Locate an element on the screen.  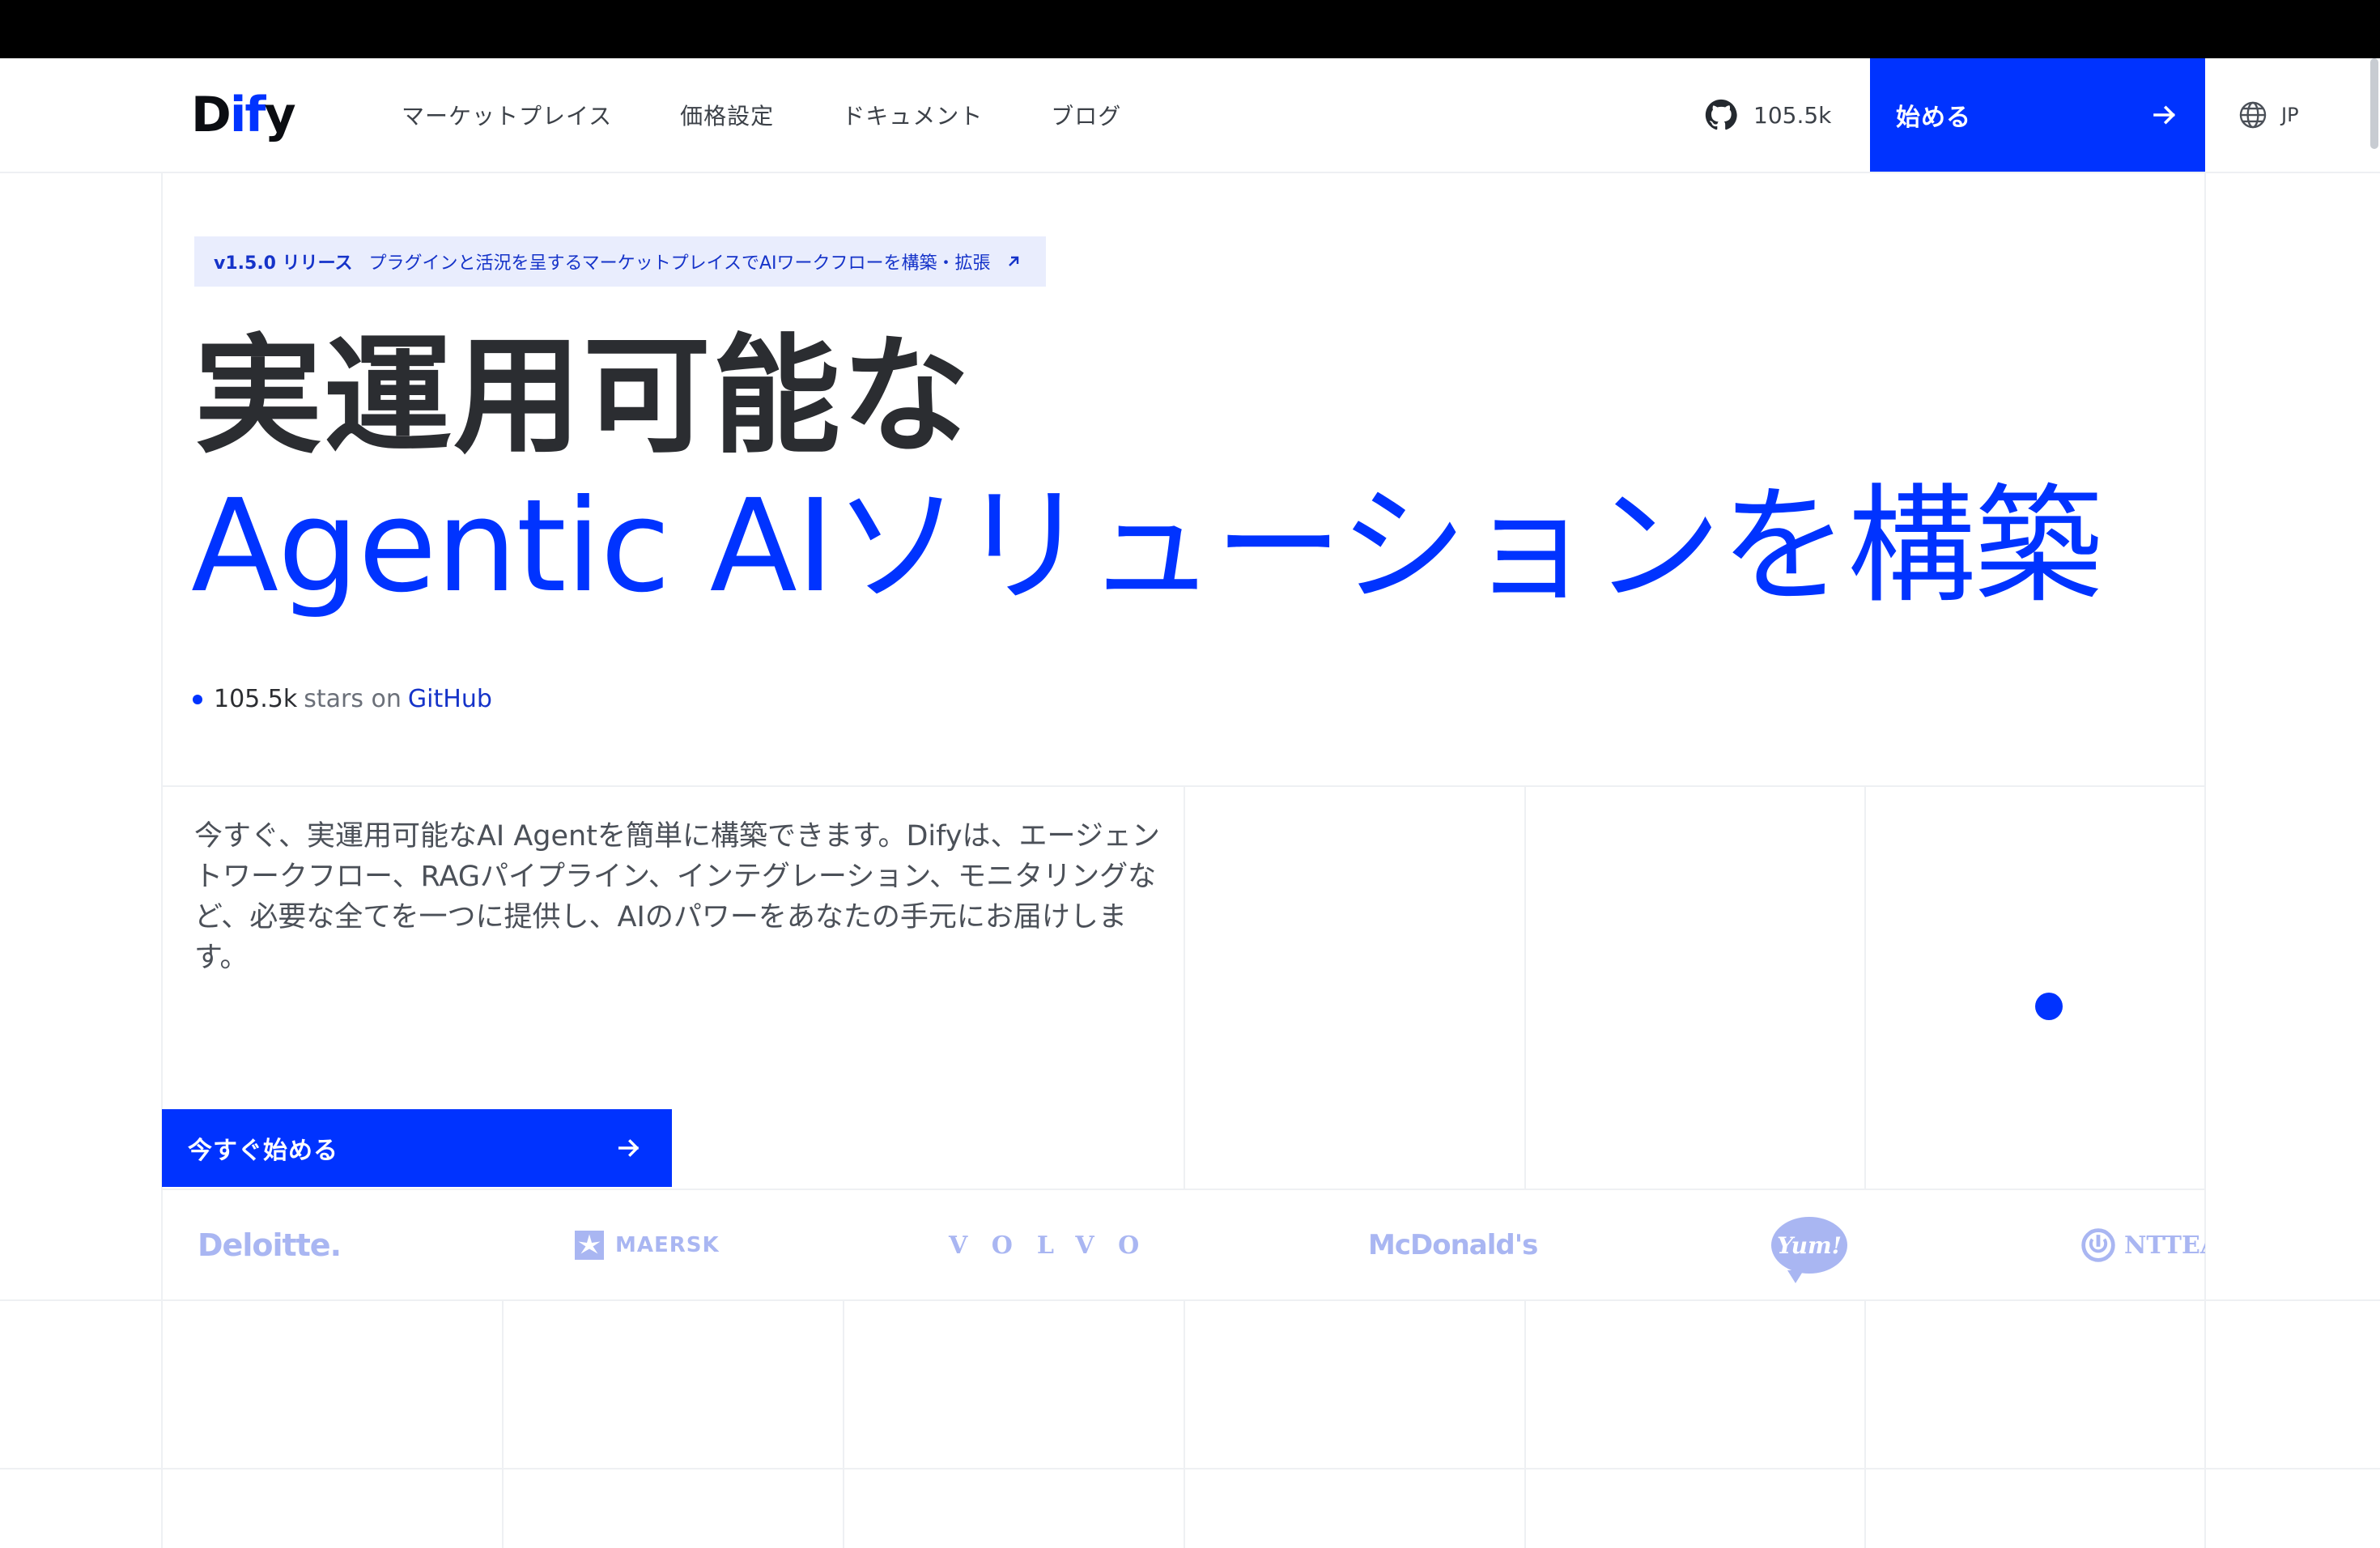
nav-docs: ドキュメント is located at coordinates (912, 115).